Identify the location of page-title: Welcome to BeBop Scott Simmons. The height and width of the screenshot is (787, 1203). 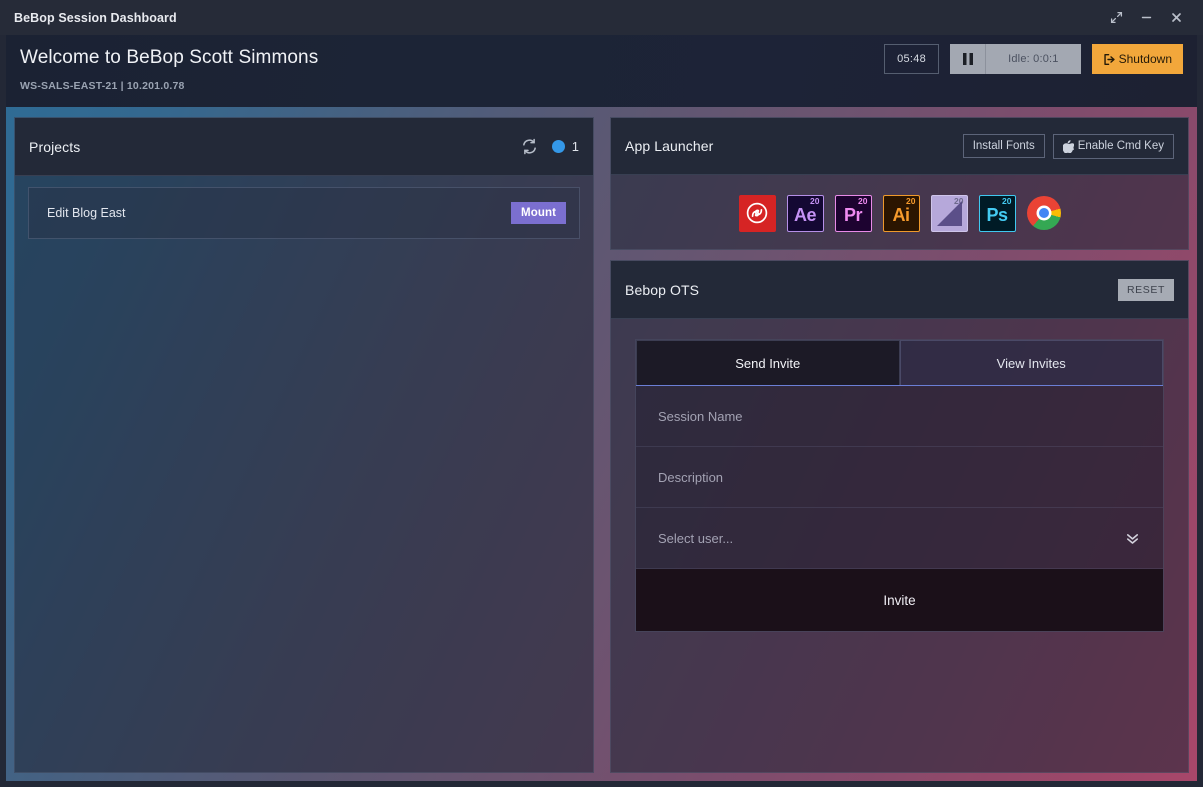
(169, 57).